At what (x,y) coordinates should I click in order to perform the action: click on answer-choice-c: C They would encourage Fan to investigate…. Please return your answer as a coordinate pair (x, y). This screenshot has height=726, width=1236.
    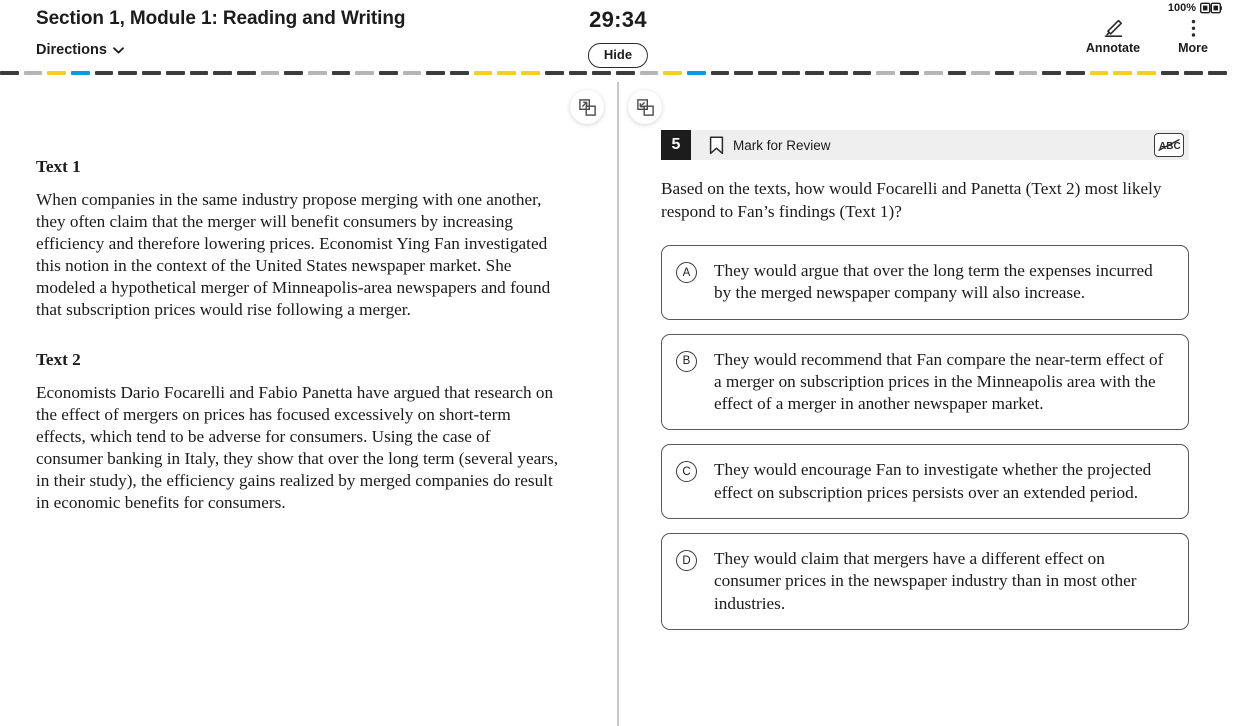
    Looking at the image, I should click on (925, 482).